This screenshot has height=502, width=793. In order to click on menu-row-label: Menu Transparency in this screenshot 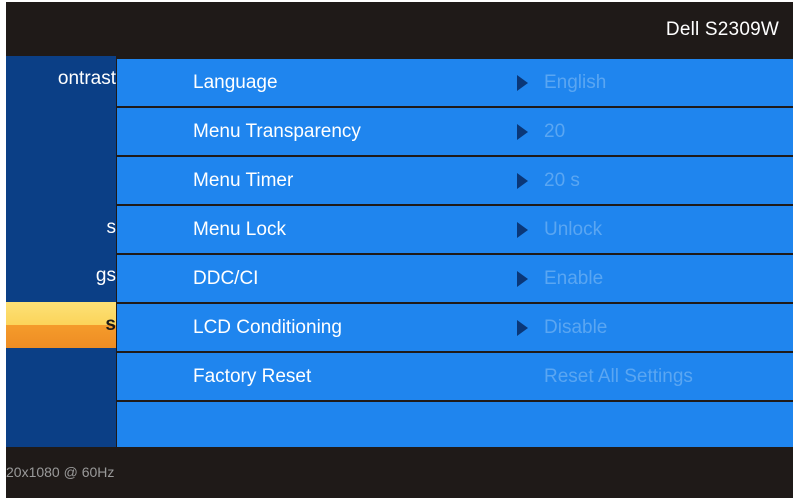, I will do `click(277, 131)`.